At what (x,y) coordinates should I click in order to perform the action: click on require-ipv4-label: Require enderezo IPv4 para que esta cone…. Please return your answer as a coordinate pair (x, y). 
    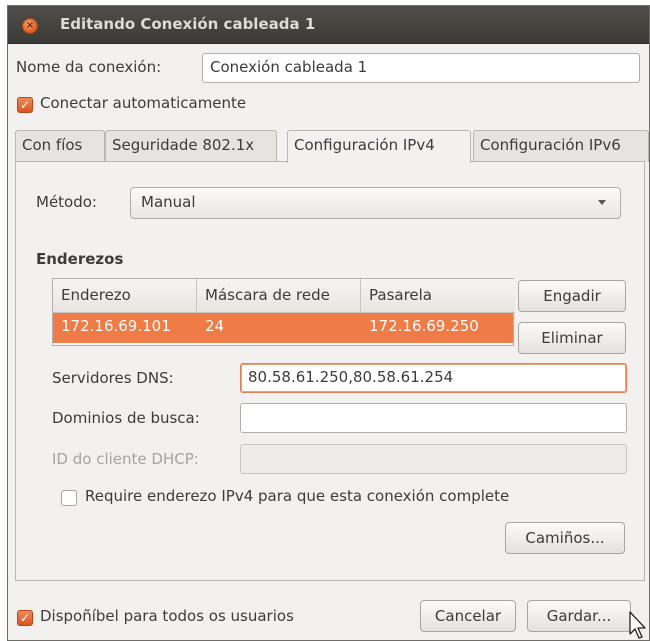
    Looking at the image, I should click on (297, 496).